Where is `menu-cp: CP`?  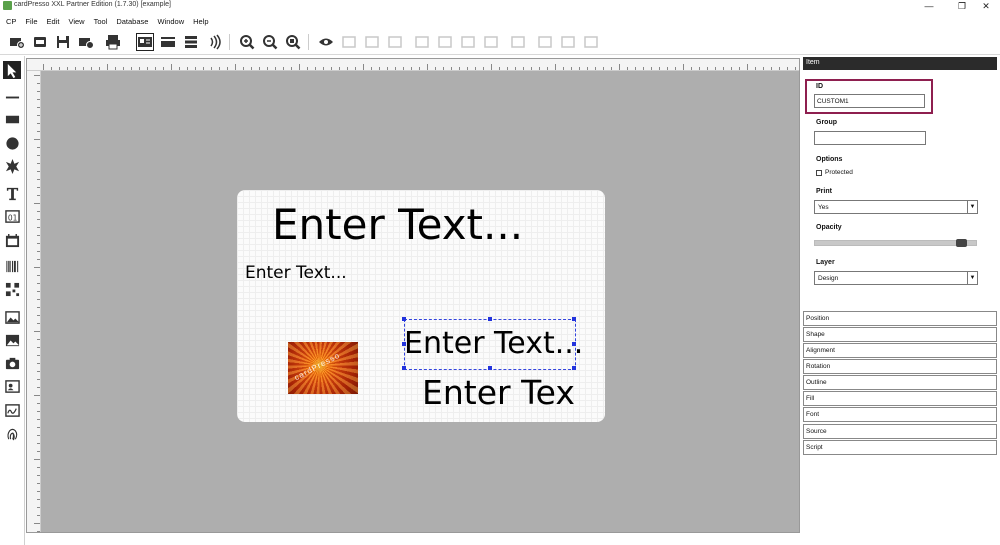 menu-cp: CP is located at coordinates (11, 21).